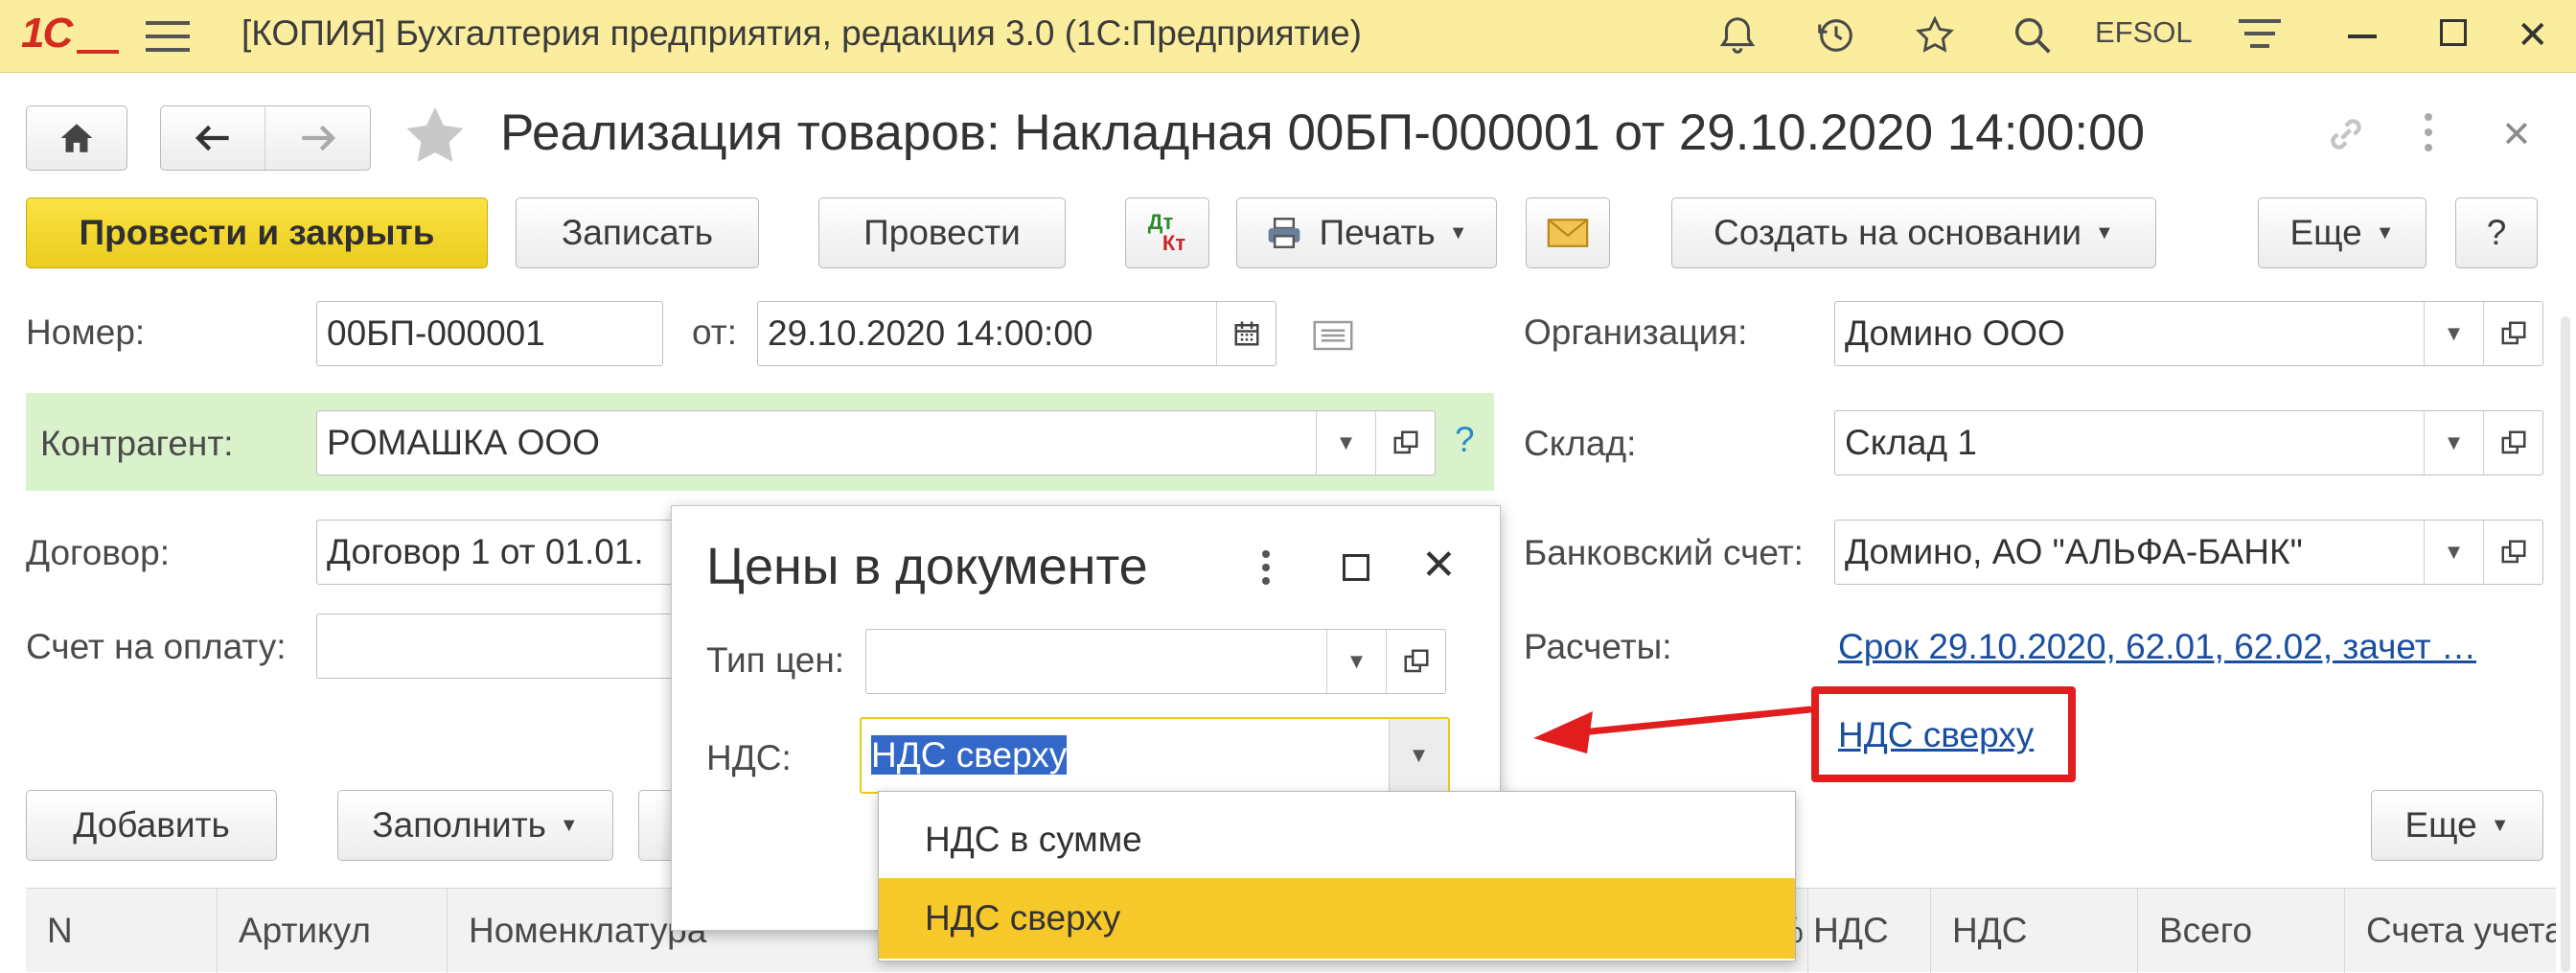  I want to click on number-field: 00БП-000001, so click(490, 333).